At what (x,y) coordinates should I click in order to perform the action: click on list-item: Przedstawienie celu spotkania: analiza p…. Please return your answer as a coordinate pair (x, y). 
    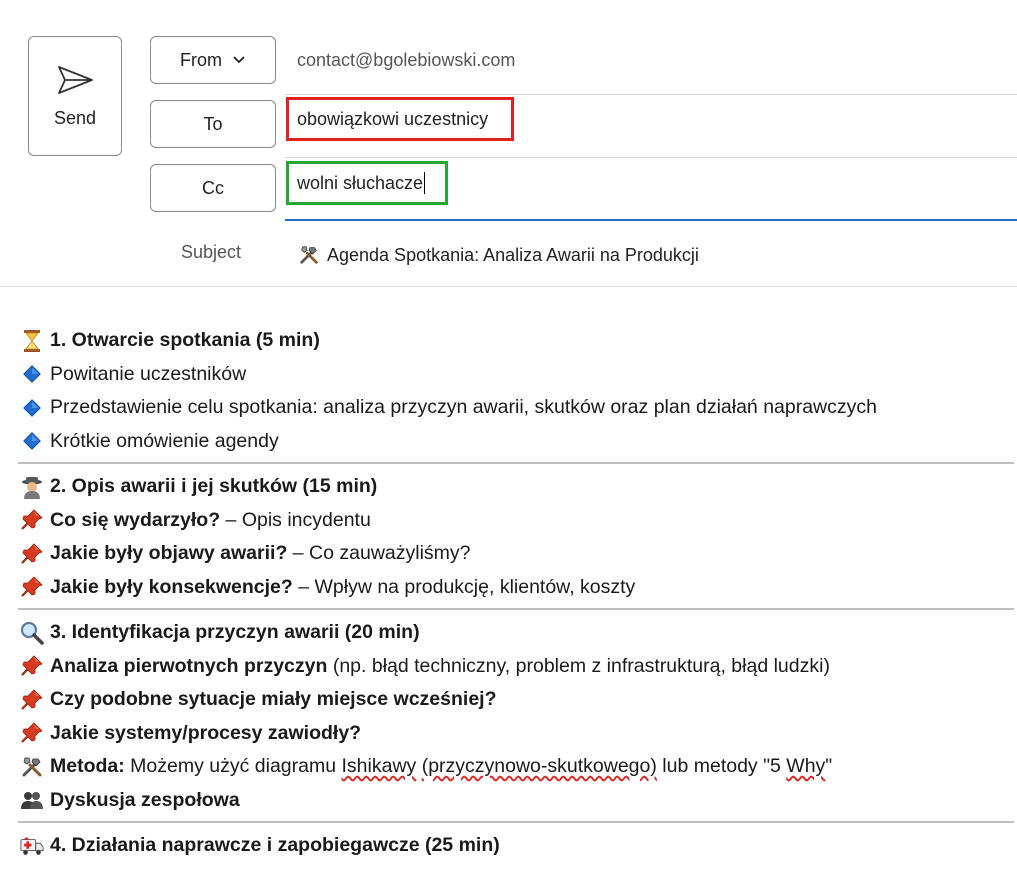
    Looking at the image, I should click on (515, 408).